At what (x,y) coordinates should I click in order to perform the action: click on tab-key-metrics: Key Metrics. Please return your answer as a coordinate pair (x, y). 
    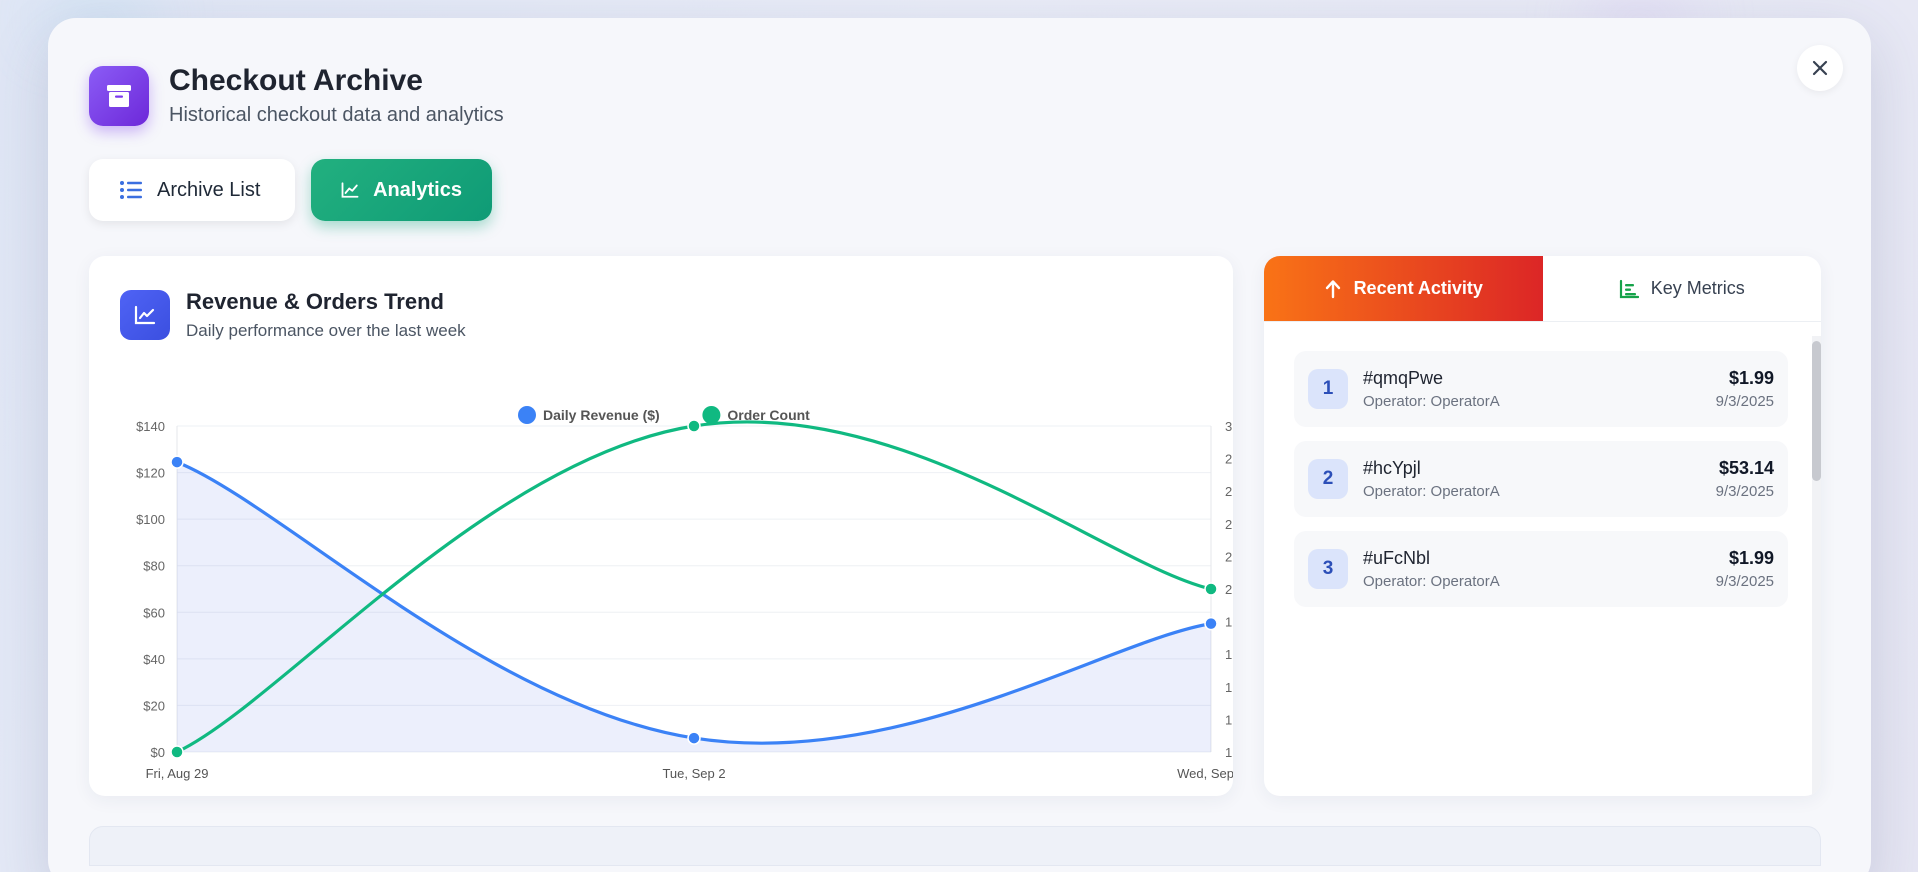
    Looking at the image, I should click on (1682, 288).